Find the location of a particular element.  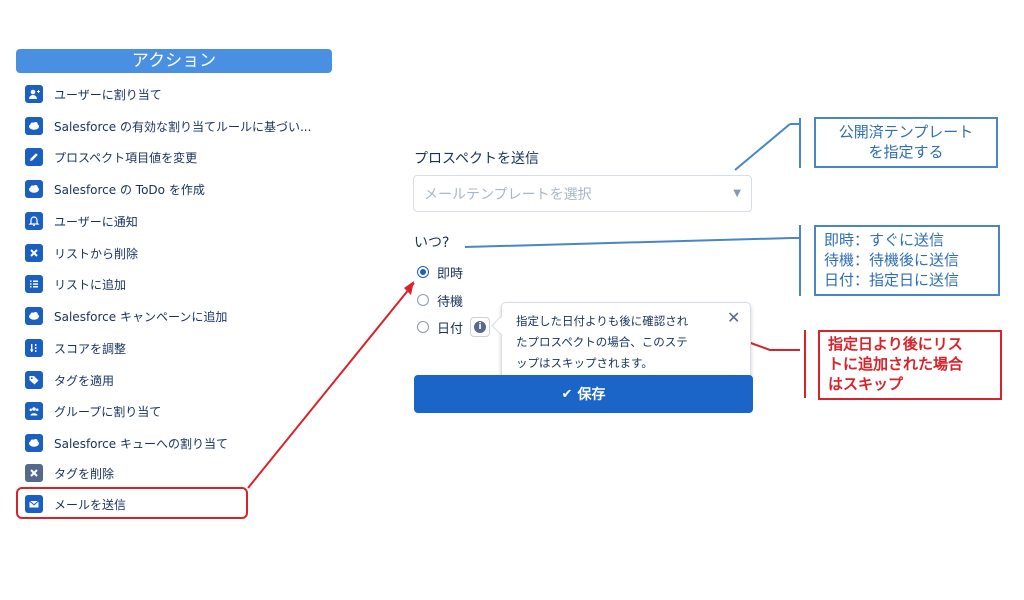

callout-template: 公開済テンプレート を指定する is located at coordinates (906, 142).